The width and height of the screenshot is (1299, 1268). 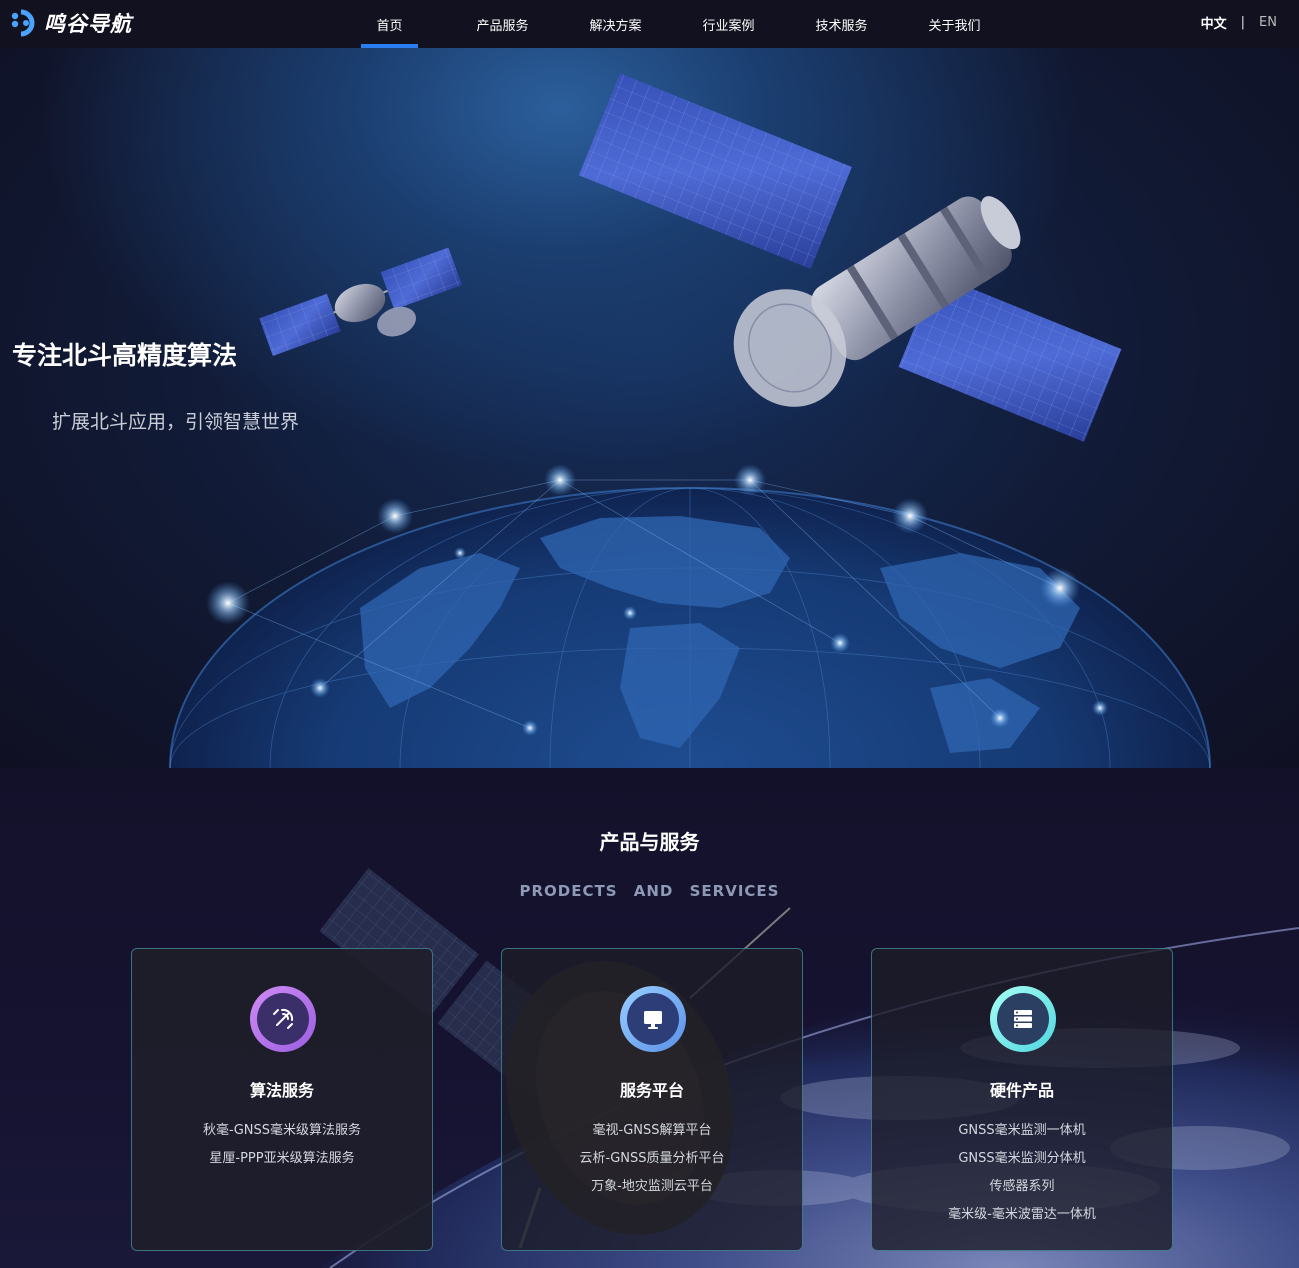 I want to click on nav-item-label: 首页, so click(x=389, y=26).